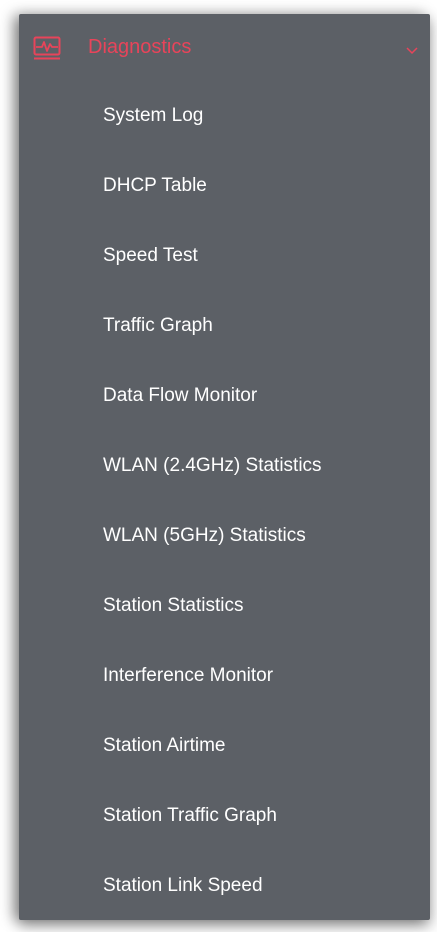  Describe the element at coordinates (224, 827) in the screenshot. I see `submenu-item-station-traffic-graph: Station Traffic Graph` at that location.